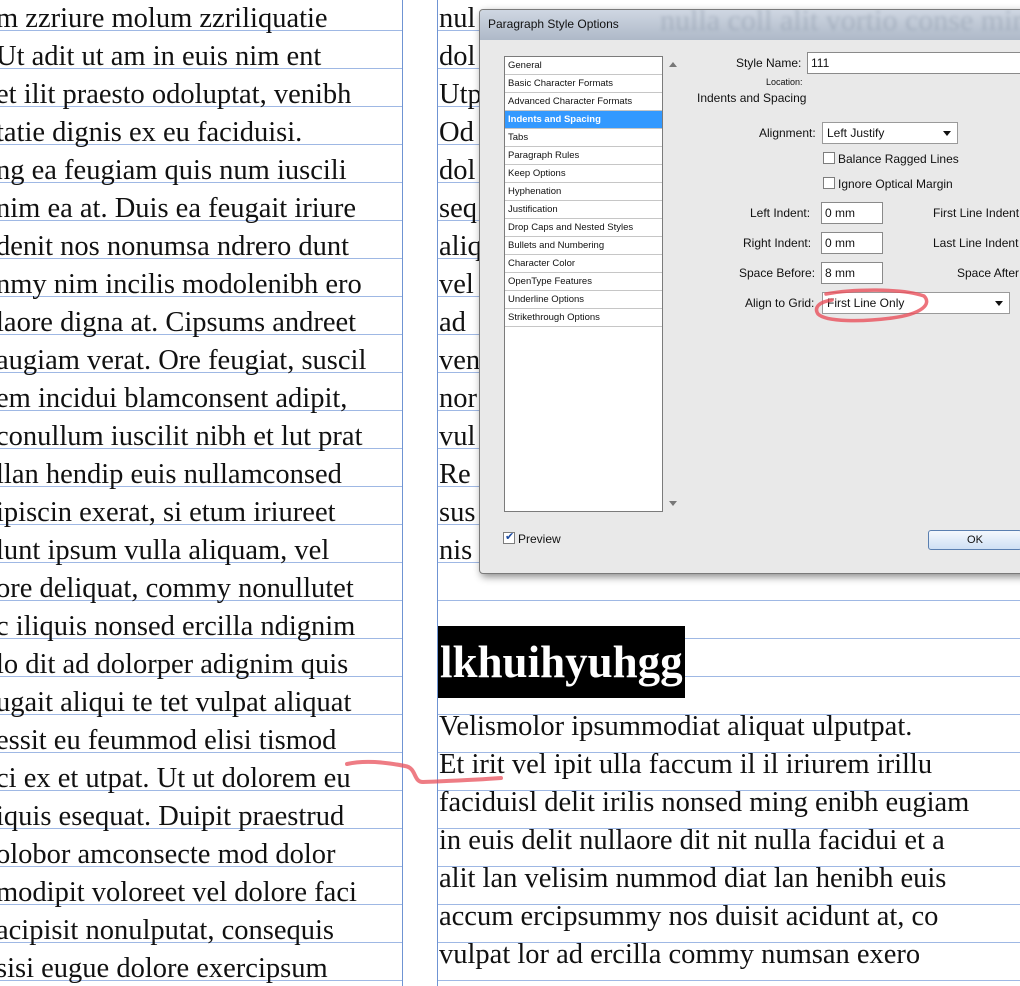 The image size is (1020, 986). I want to click on space-before-label: Space Before:, so click(777, 273).